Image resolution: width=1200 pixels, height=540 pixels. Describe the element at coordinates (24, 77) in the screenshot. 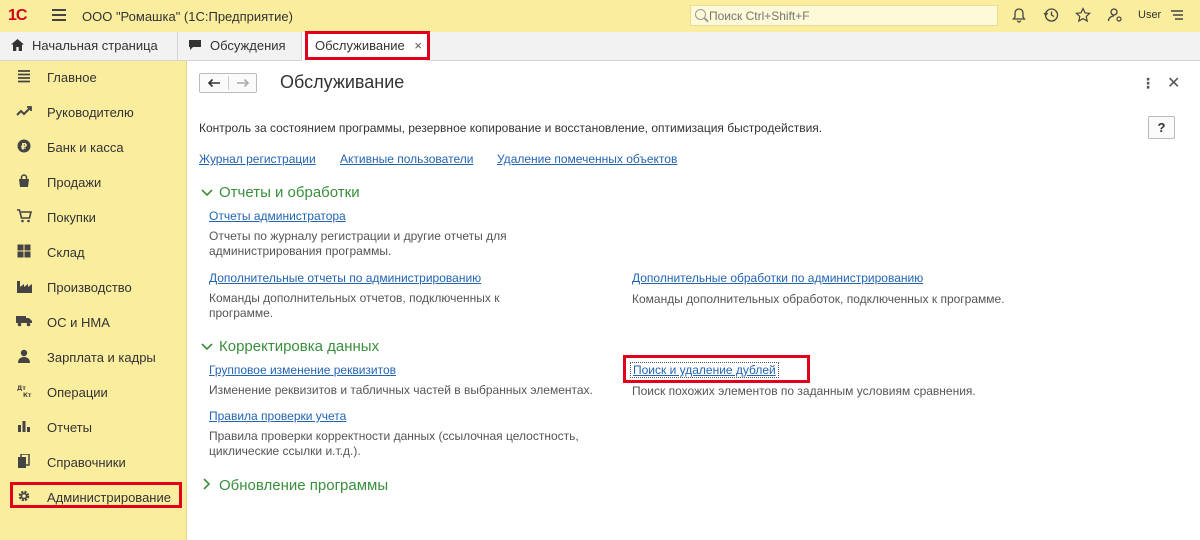

I see `menu-lines-icon` at that location.